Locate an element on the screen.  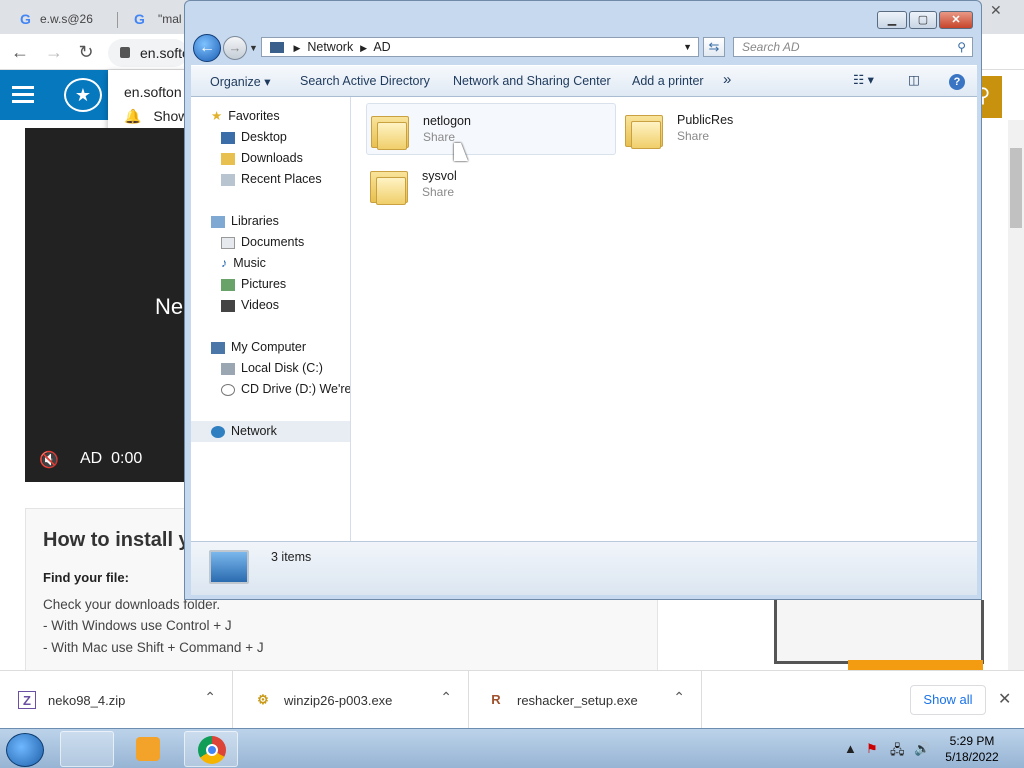
more-commands-button: » is located at coordinates (727, 79).